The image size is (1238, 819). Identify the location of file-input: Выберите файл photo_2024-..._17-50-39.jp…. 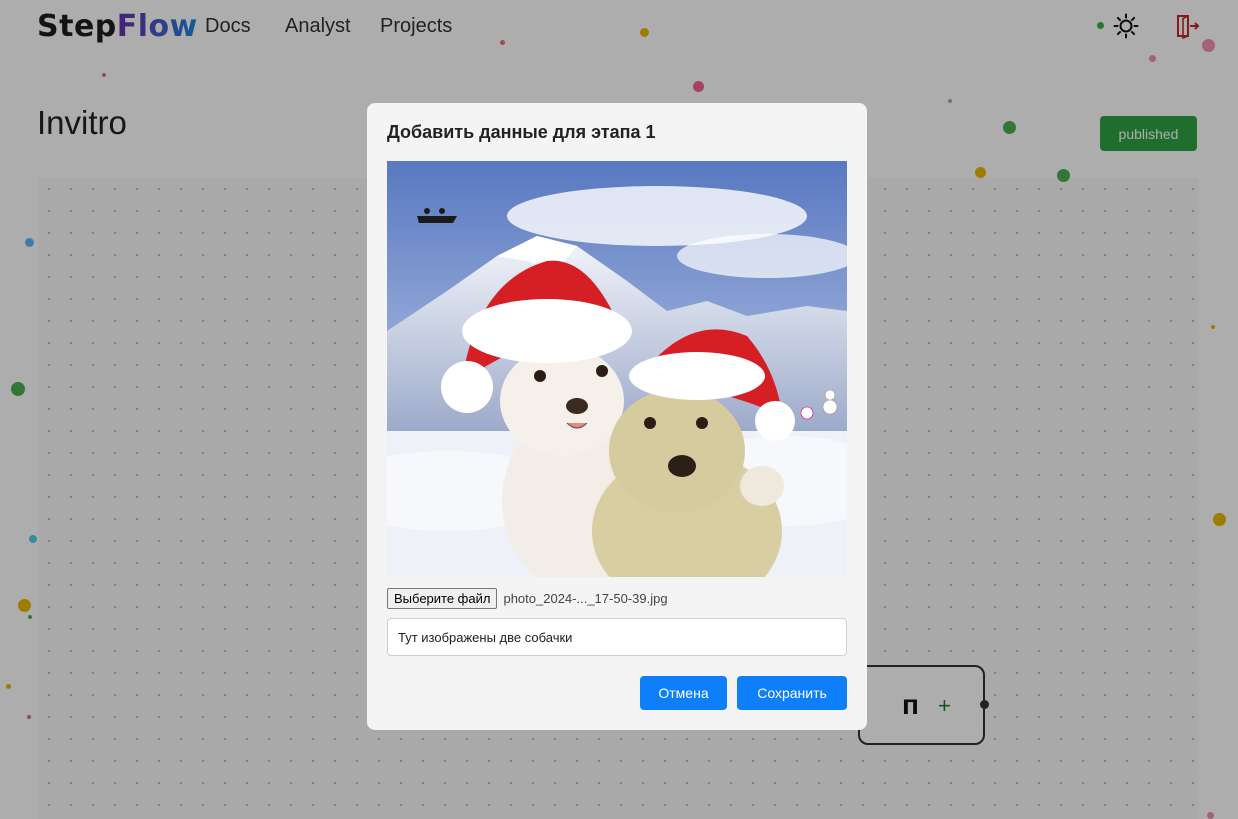
(527, 598).